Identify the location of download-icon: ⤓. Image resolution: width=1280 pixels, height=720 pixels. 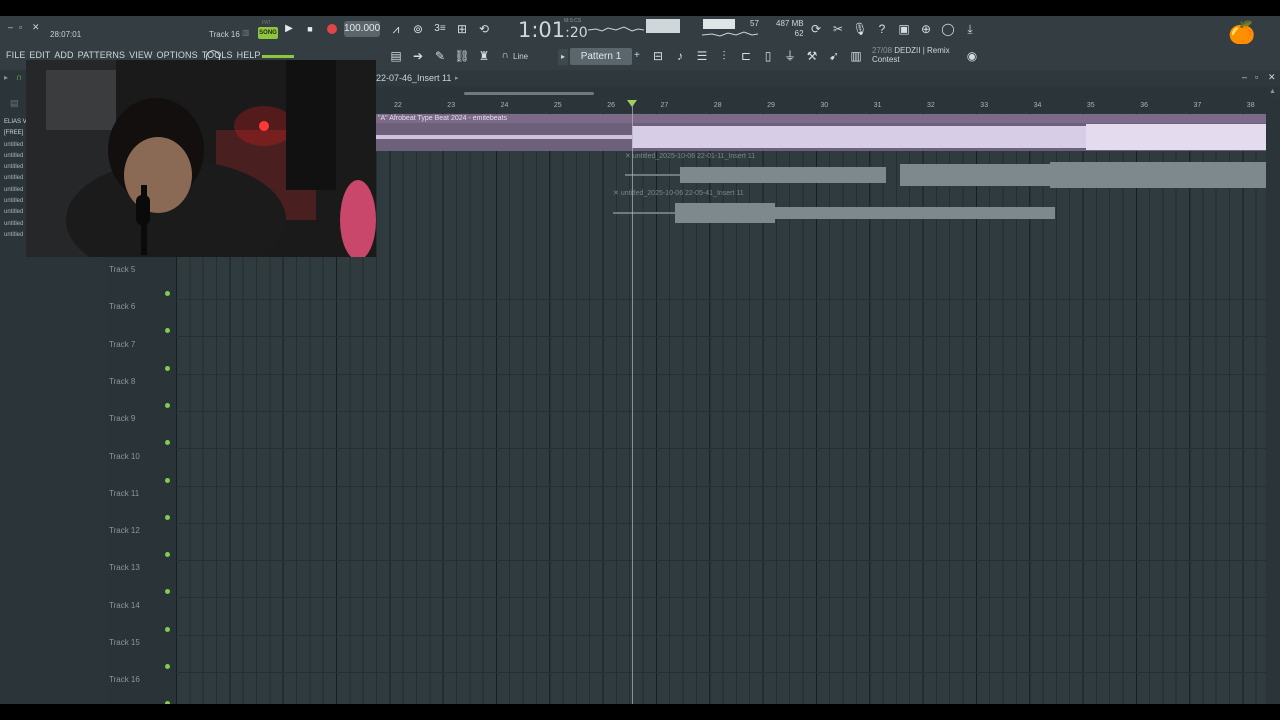
(970, 29).